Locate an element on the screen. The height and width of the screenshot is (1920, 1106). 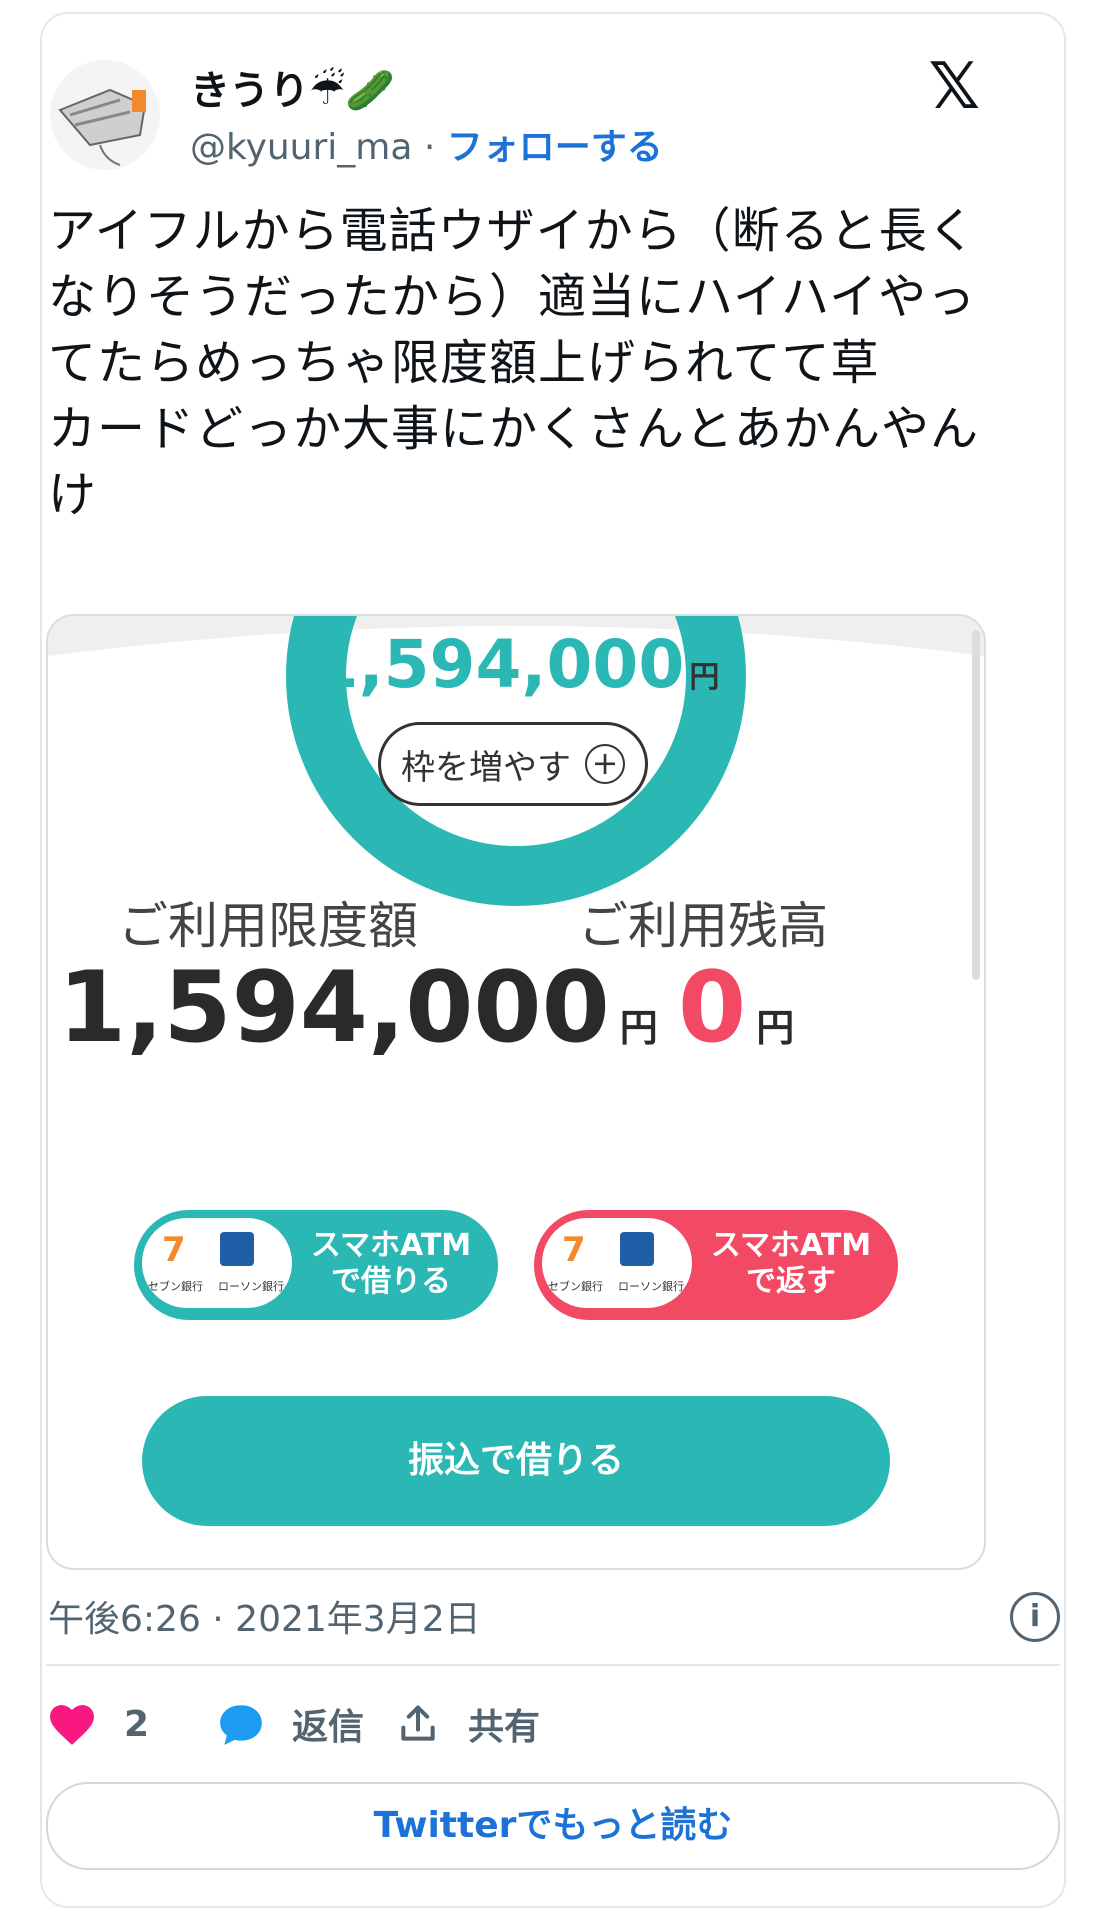
info-icon: i is located at coordinates (1035, 1617).